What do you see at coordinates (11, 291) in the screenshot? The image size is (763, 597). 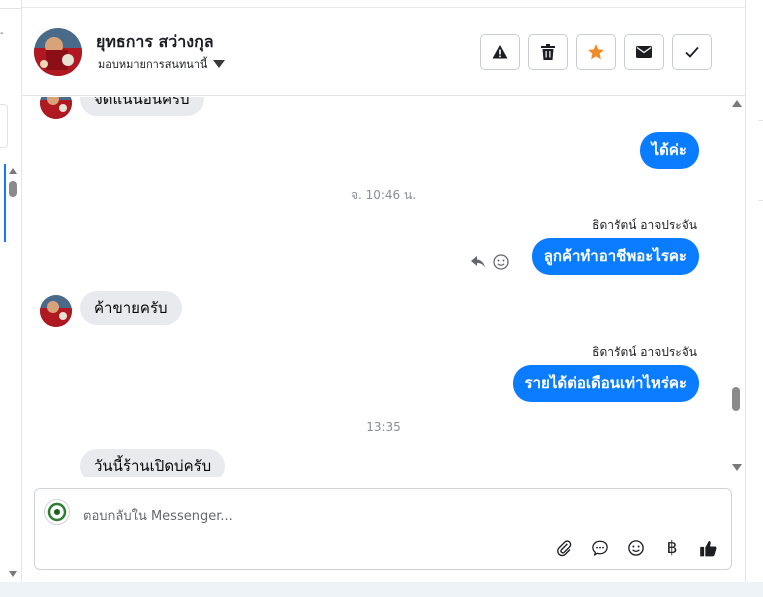 I see `left-conversation-list-edge: -` at bounding box center [11, 291].